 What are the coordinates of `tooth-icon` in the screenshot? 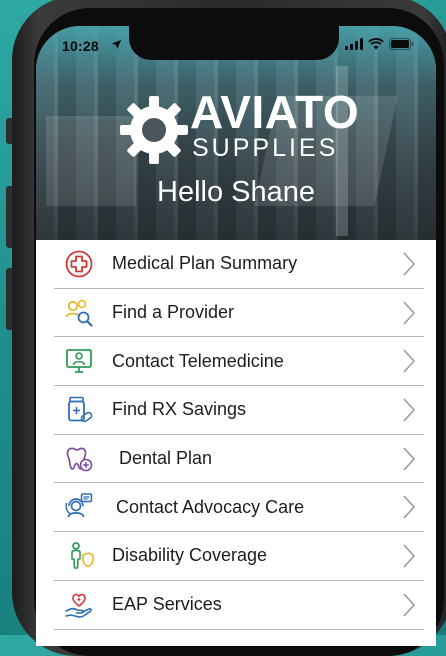 It's located at (79, 459).